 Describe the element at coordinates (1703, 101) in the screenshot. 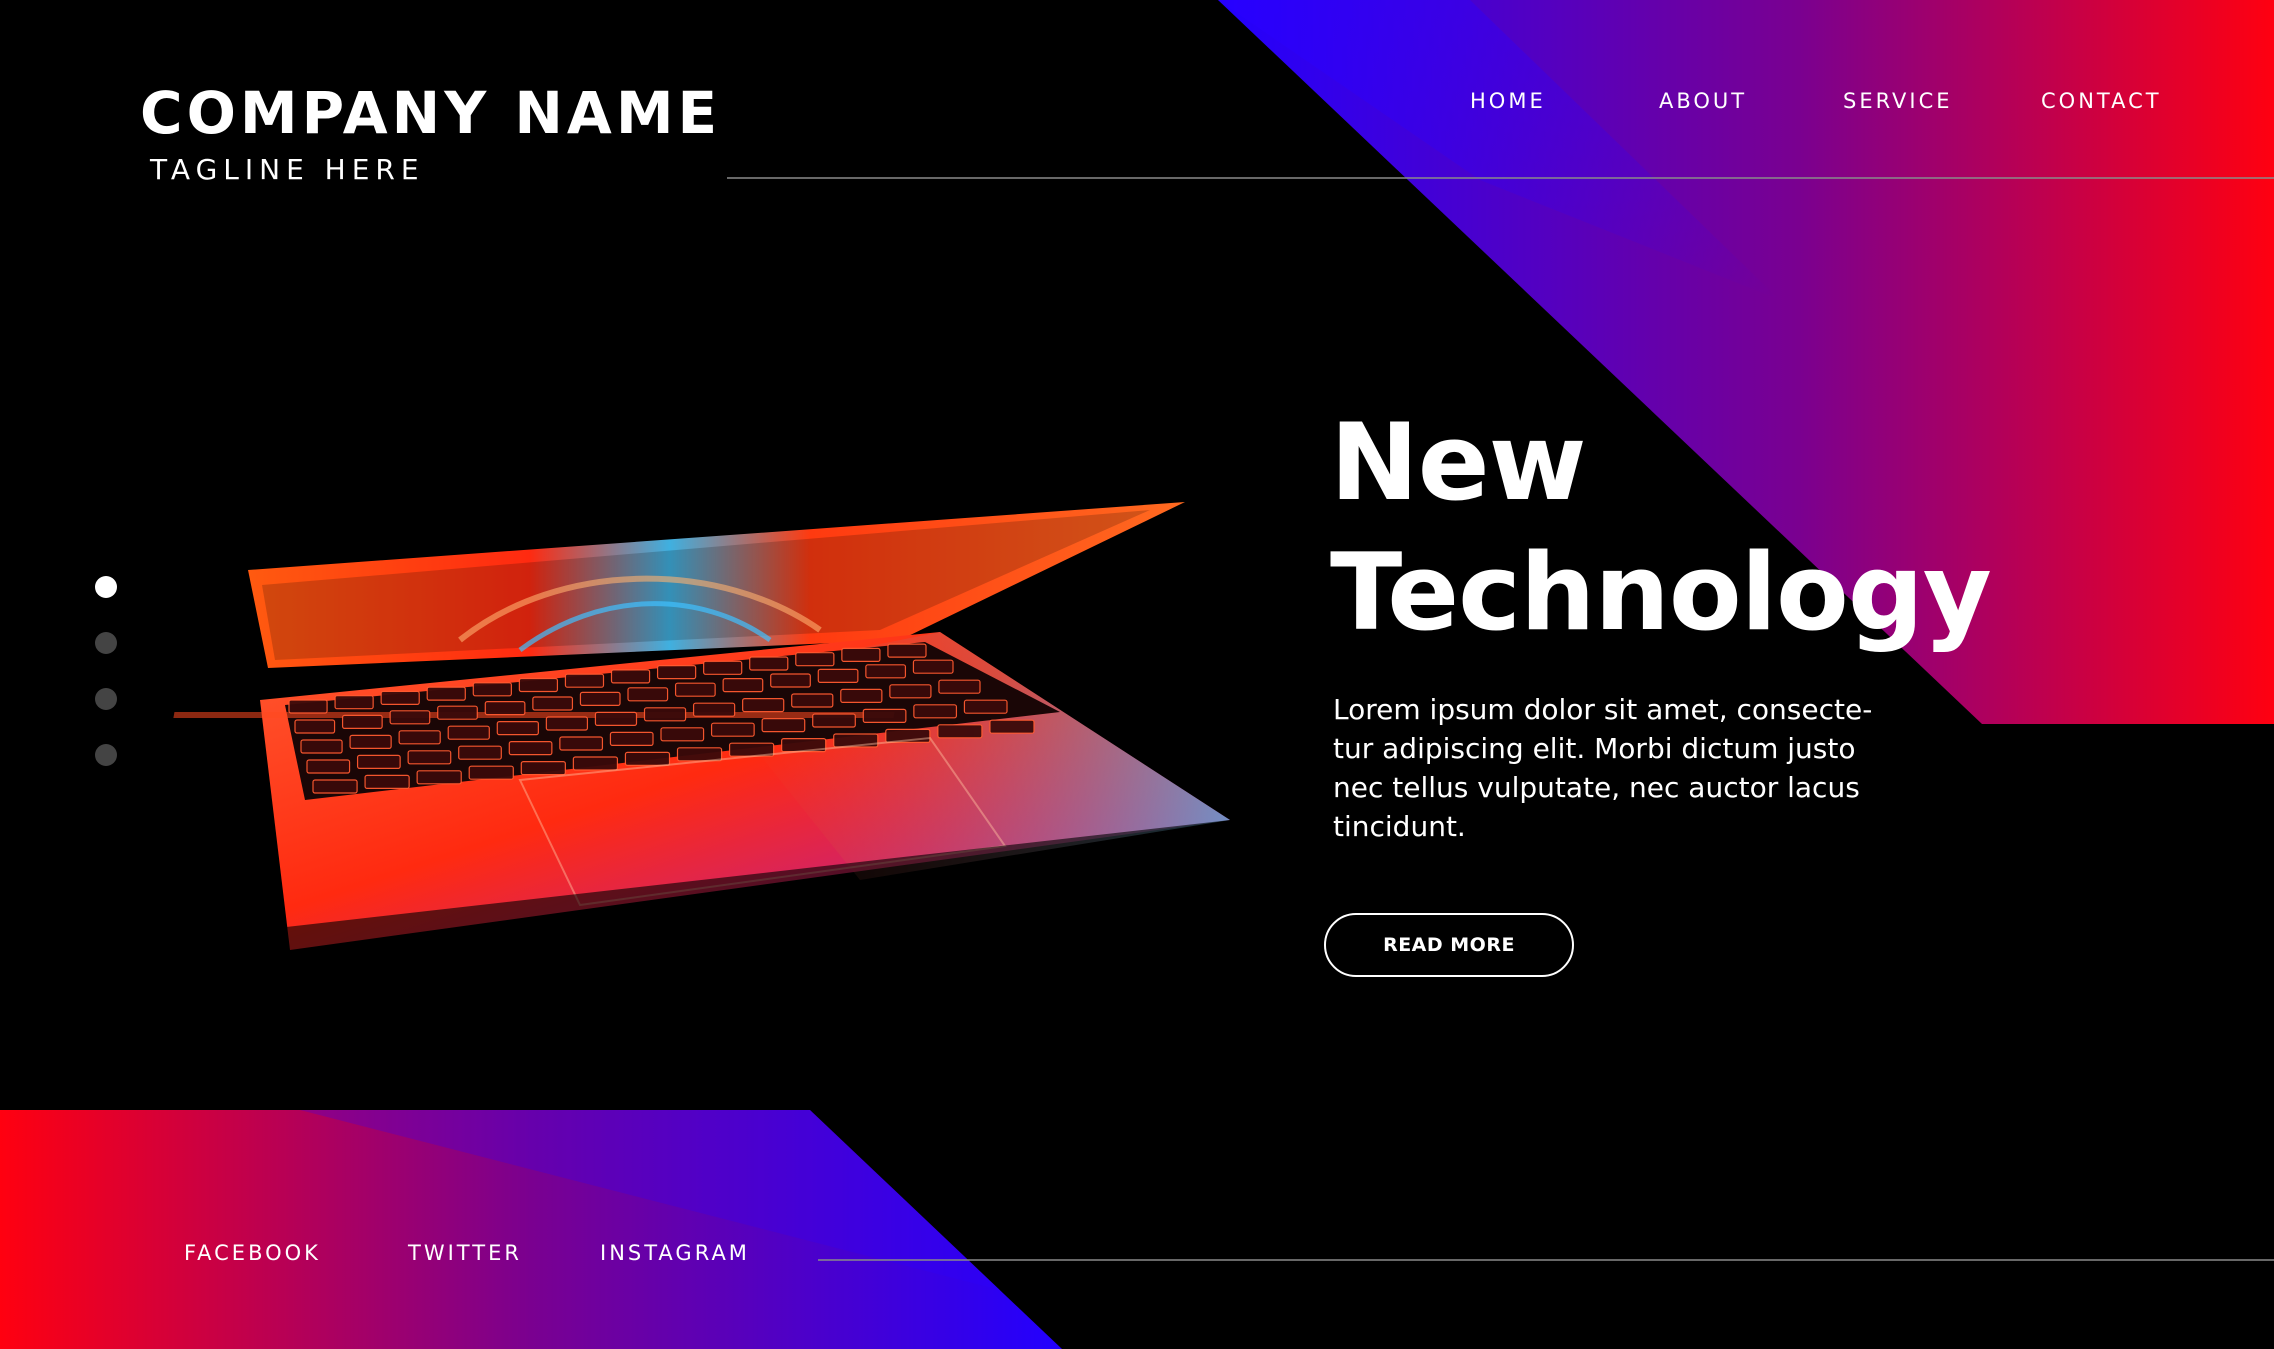

I see `nav-about: ABOUT` at that location.